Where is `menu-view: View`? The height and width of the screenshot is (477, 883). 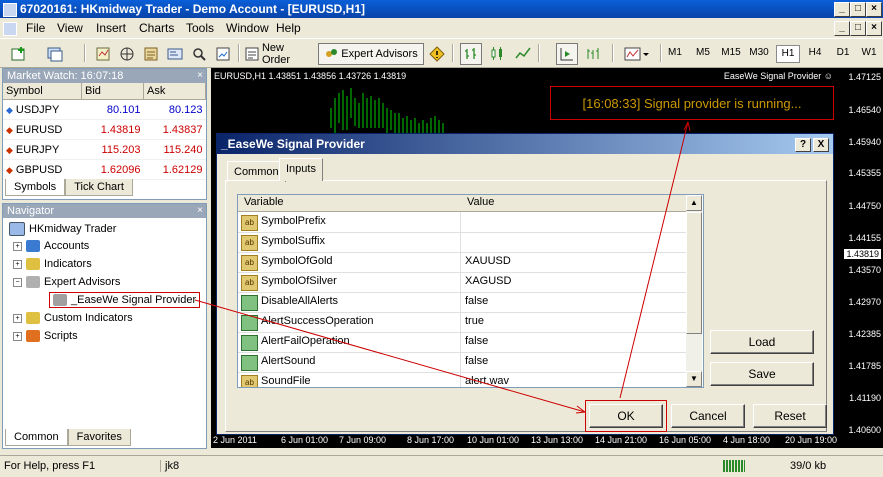
menu-view: View is located at coordinates (70, 28).